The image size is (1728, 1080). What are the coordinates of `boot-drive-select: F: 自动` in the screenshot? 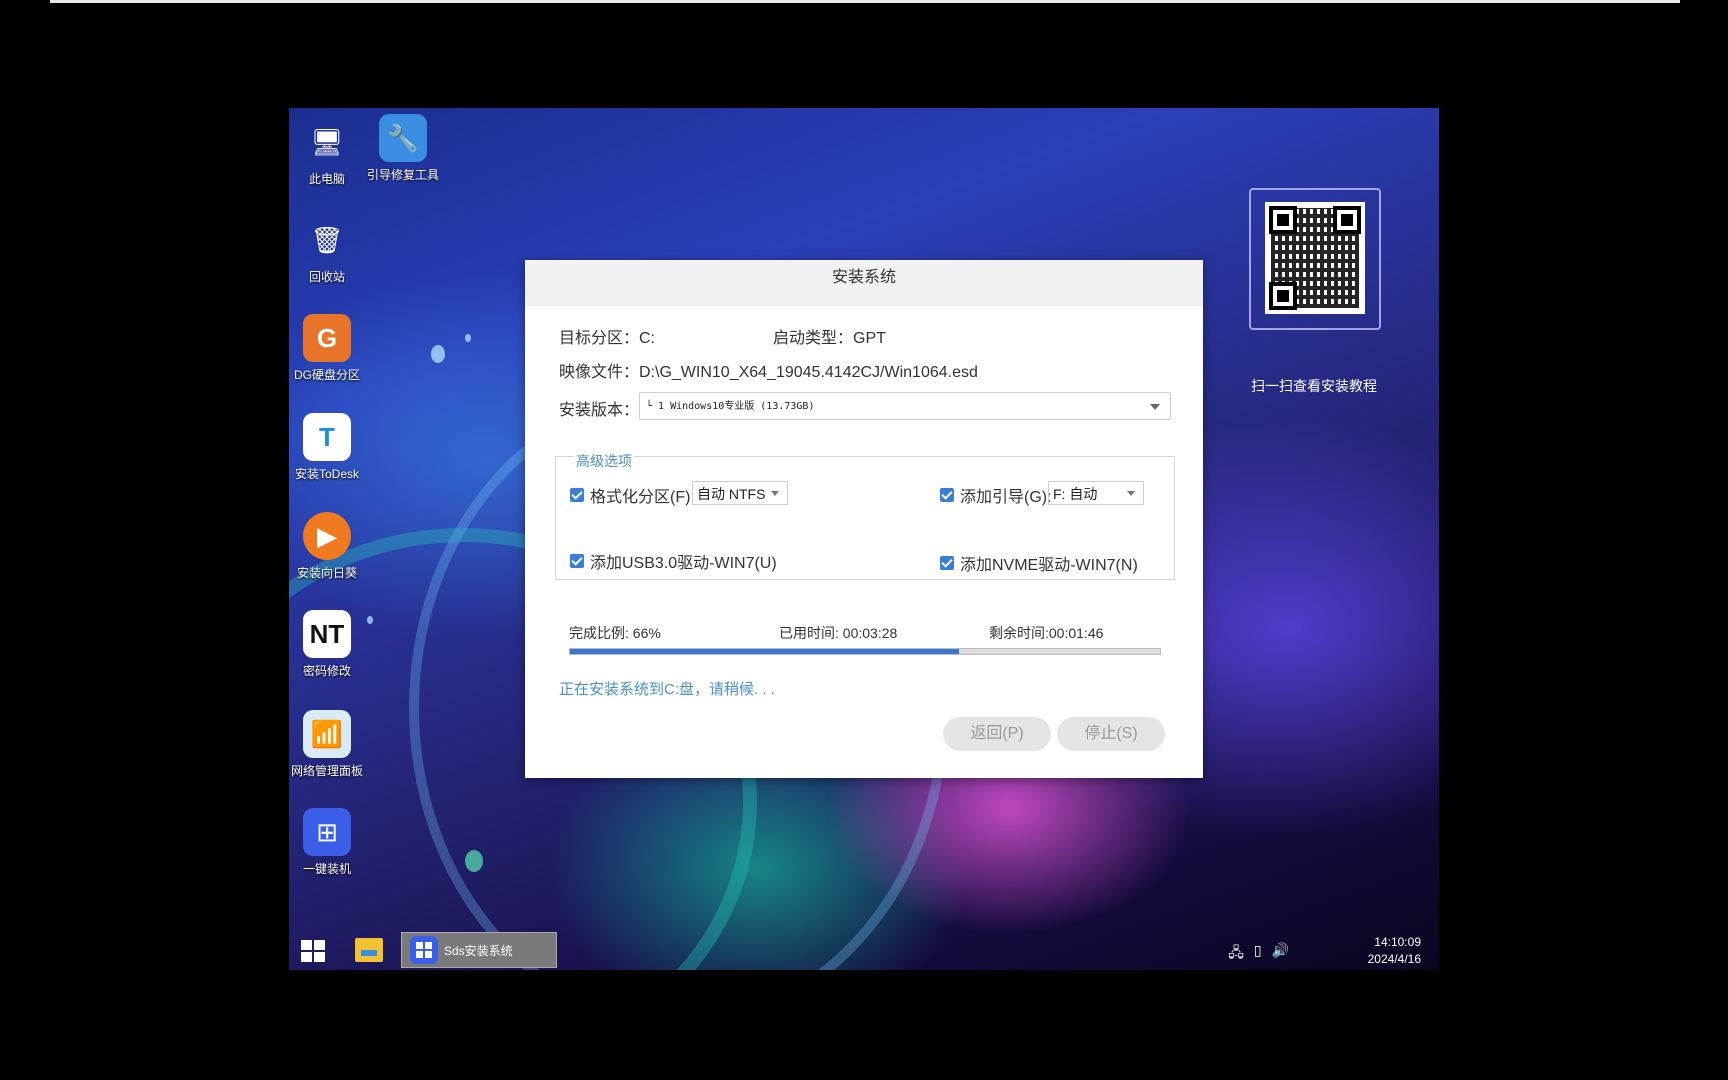 It's located at (1096, 493).